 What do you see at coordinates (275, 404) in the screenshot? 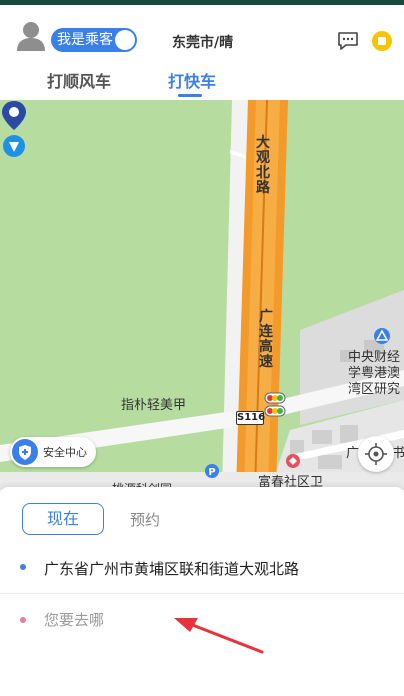
I see `traffic-light-icon` at bounding box center [275, 404].